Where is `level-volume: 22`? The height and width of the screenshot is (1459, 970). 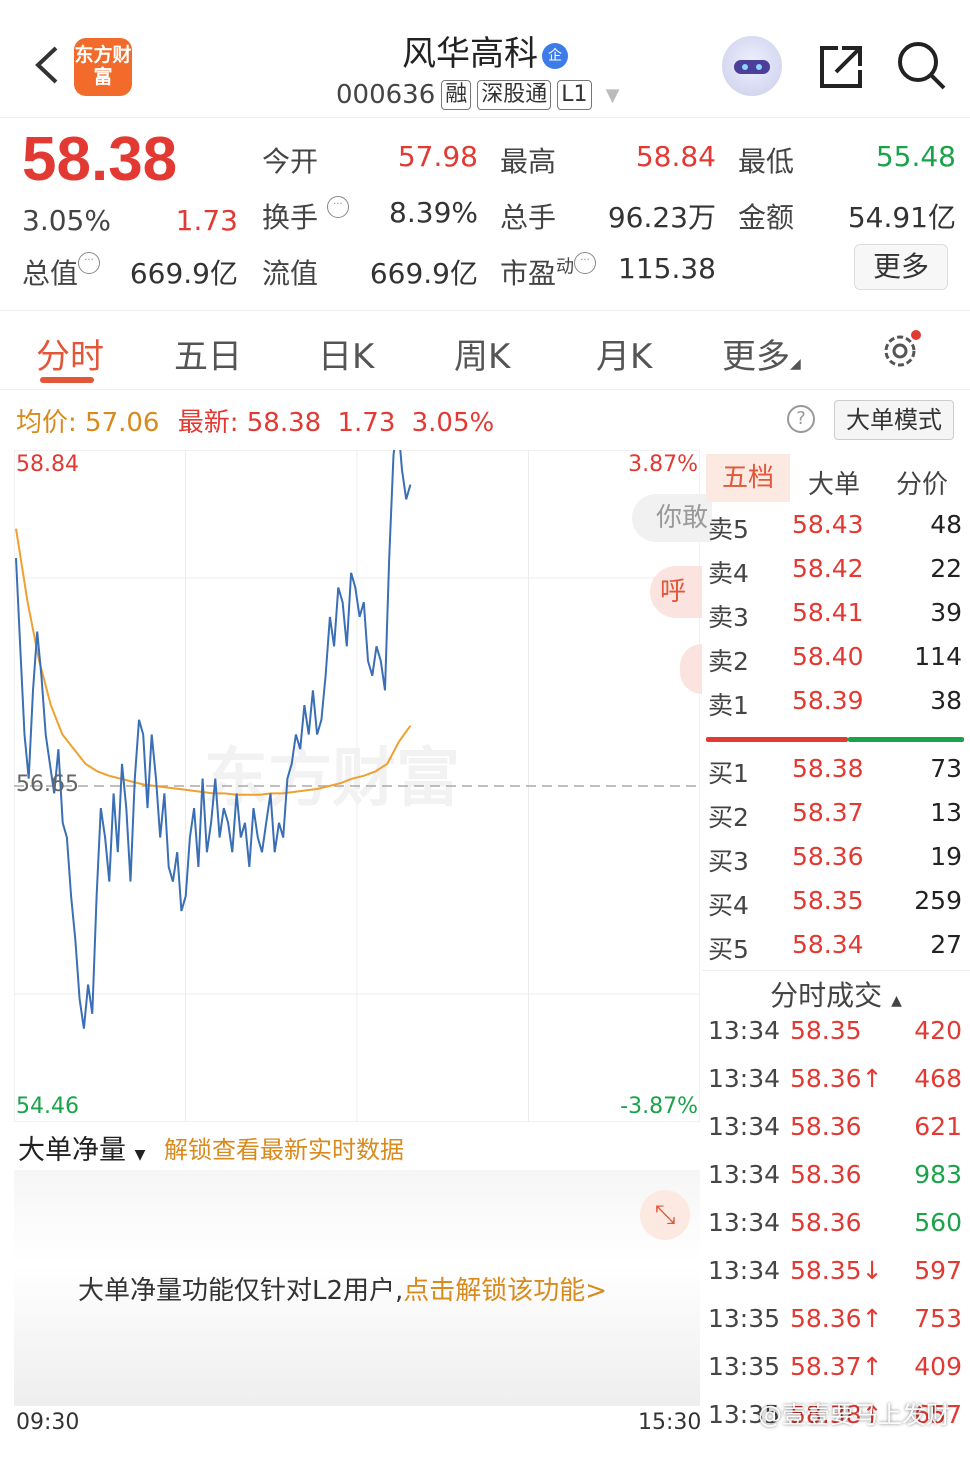 level-volume: 22 is located at coordinates (946, 568).